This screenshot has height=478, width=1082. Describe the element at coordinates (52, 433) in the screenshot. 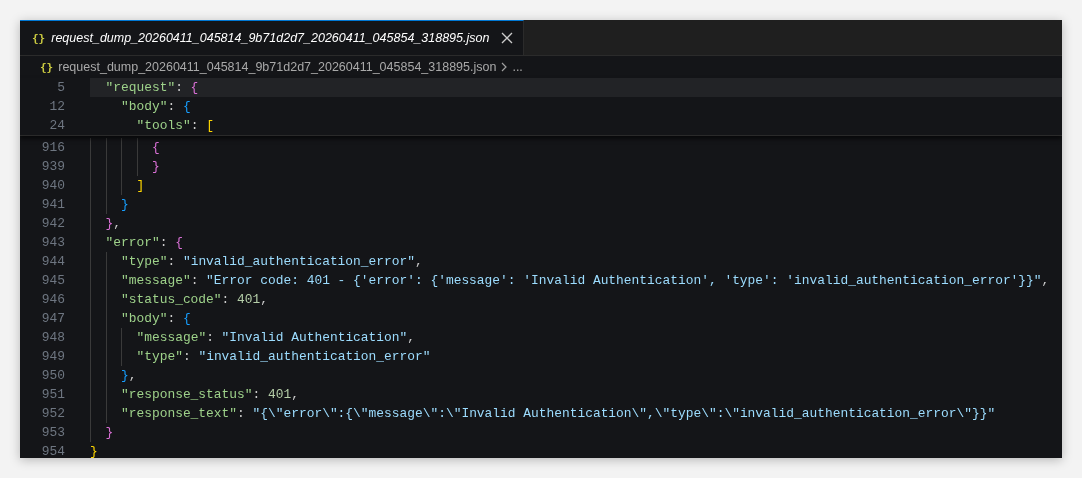

I see `line-number: 953` at that location.